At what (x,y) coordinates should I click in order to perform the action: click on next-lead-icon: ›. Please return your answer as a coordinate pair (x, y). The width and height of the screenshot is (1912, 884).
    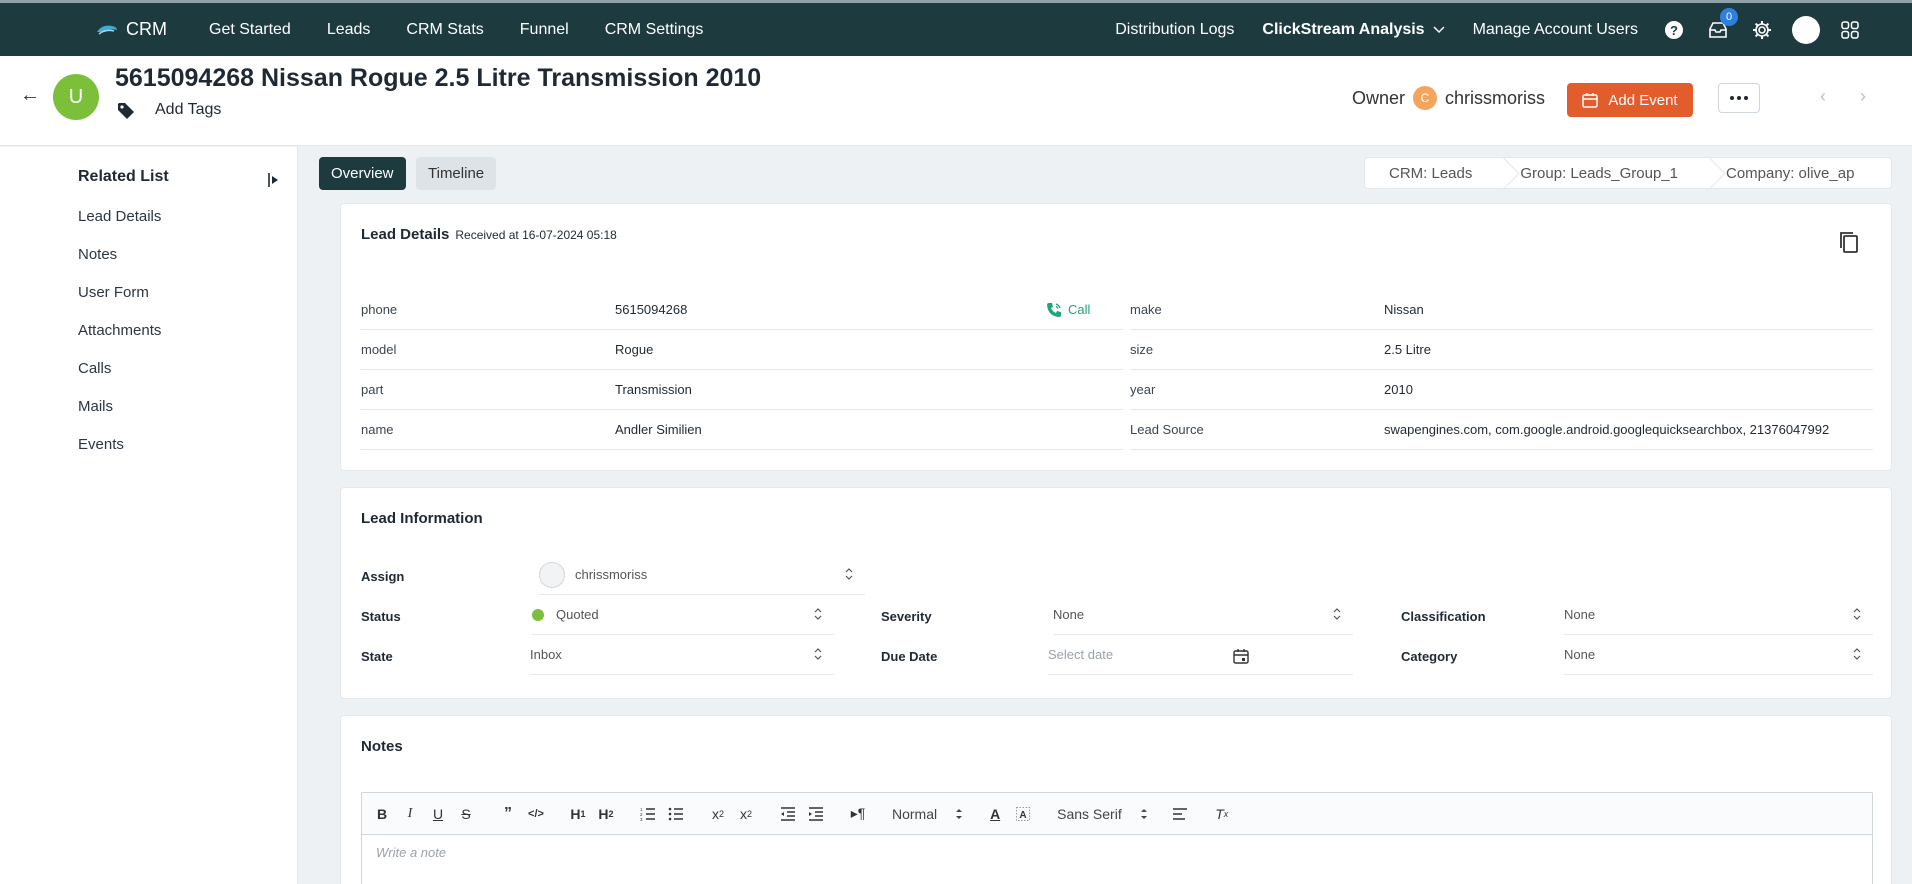
    Looking at the image, I should click on (1863, 96).